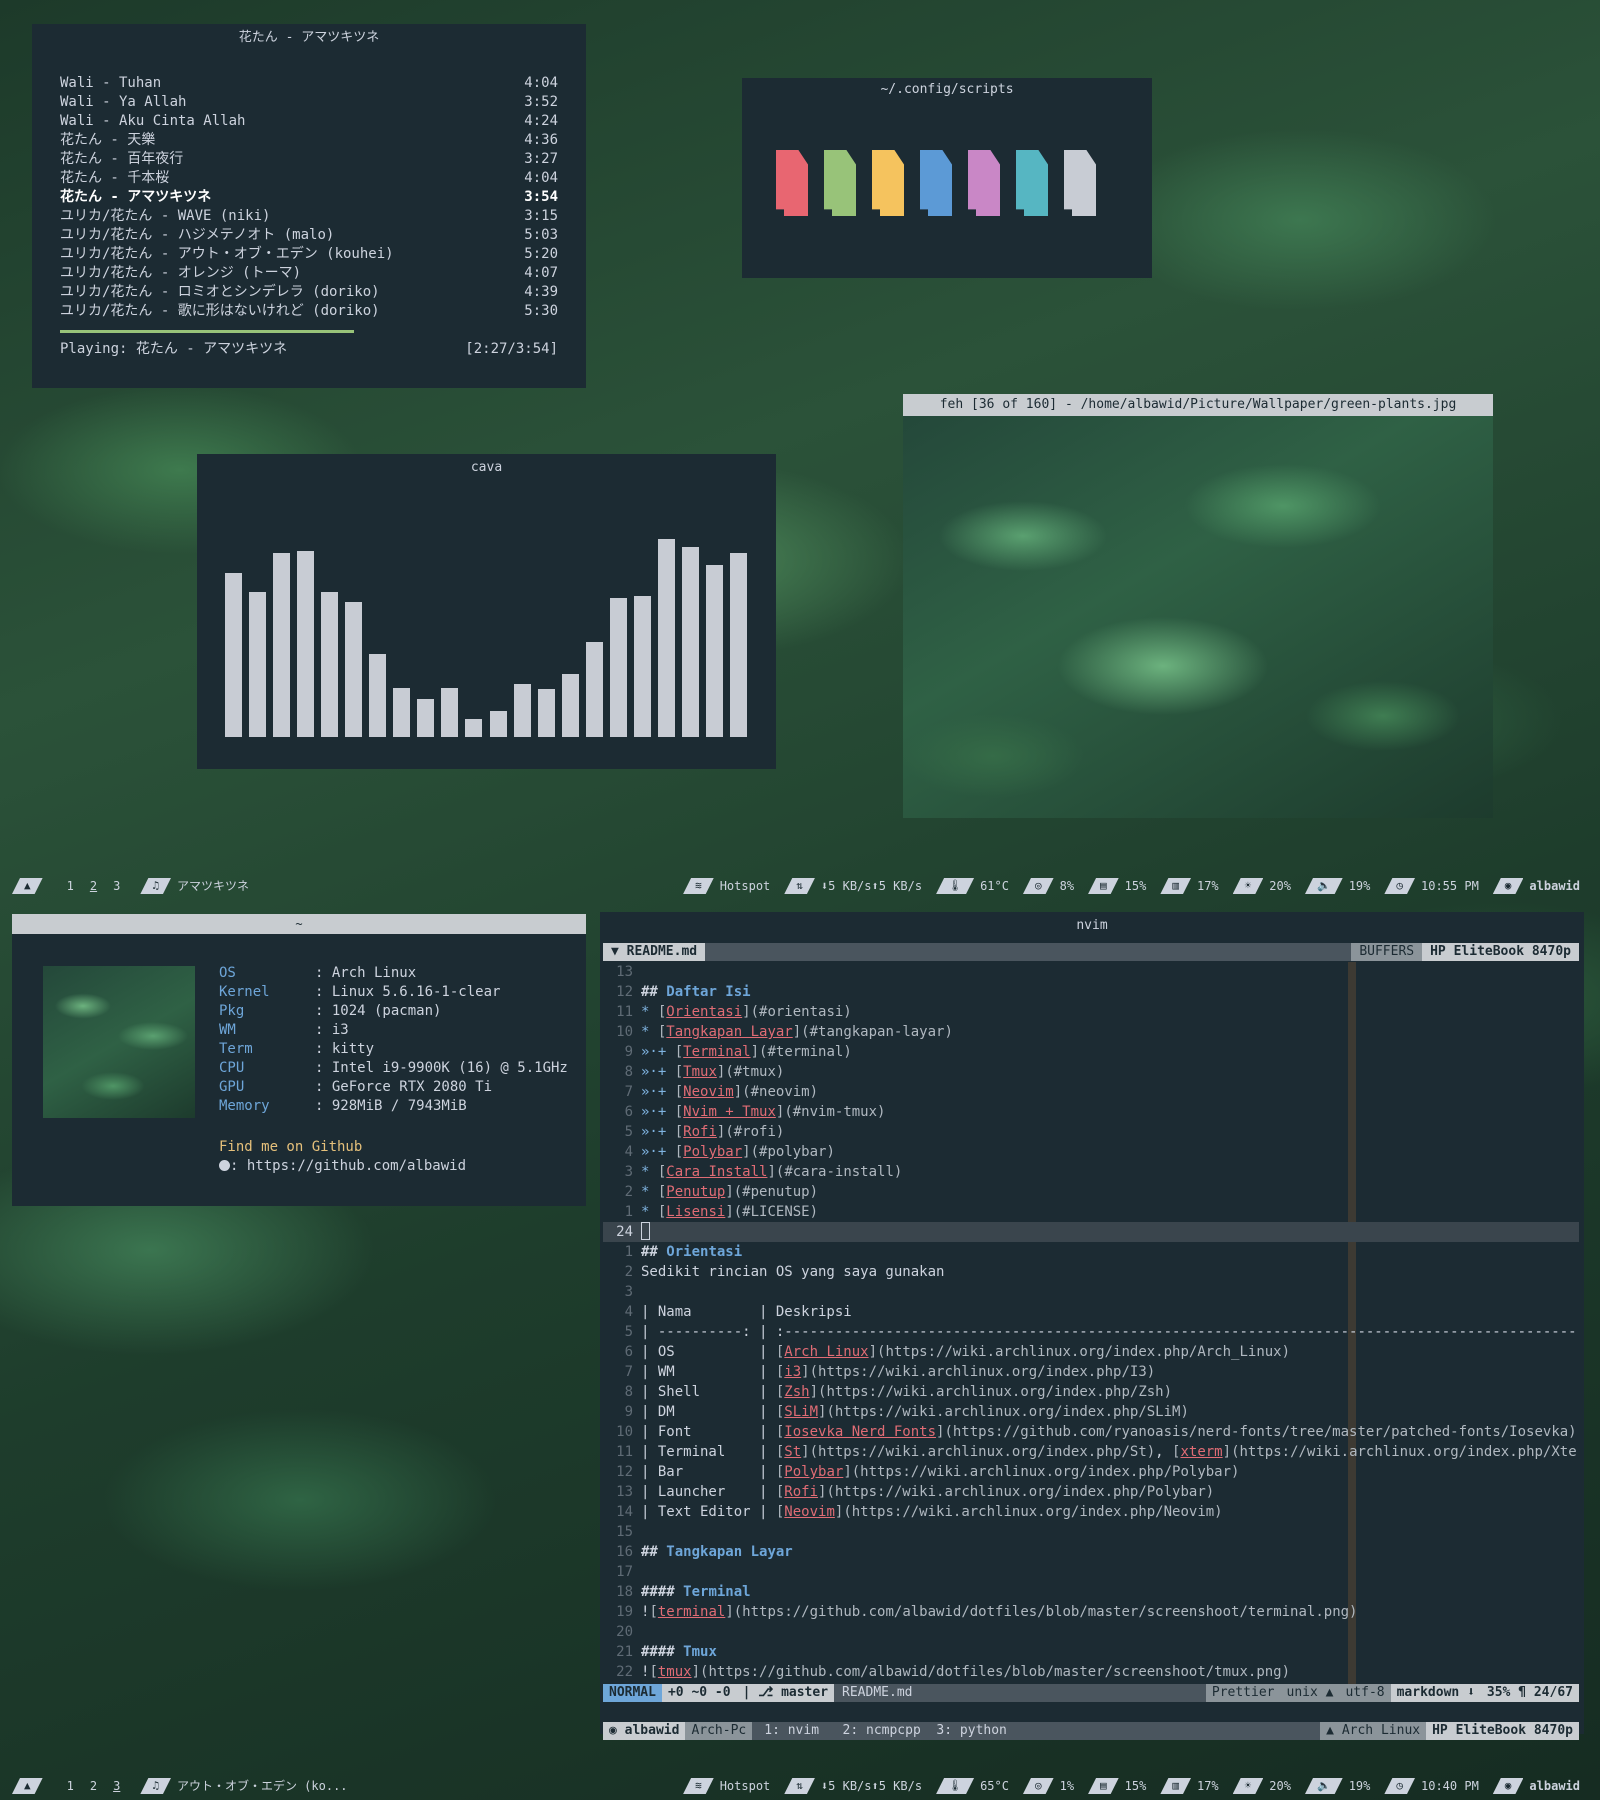  Describe the element at coordinates (1091, 1172) in the screenshot. I see `editor-line: 3 * [Cara Install](#cara-install)` at that location.